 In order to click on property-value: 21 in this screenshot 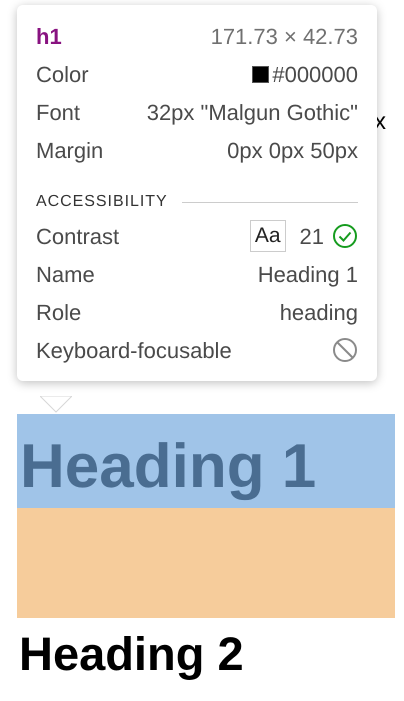, I will do `click(312, 236)`.